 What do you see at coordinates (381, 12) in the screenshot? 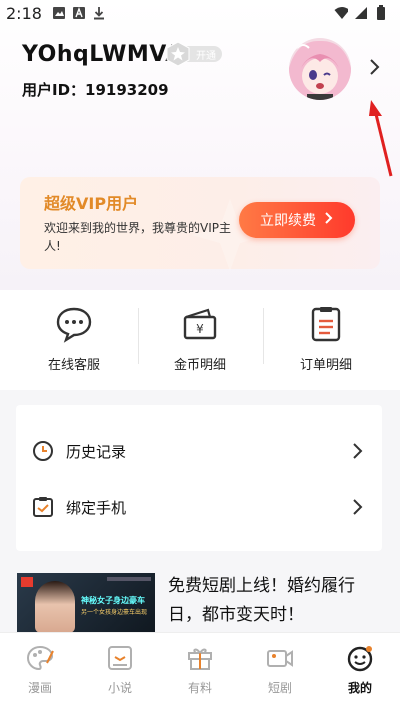
I see `battery-icon` at bounding box center [381, 12].